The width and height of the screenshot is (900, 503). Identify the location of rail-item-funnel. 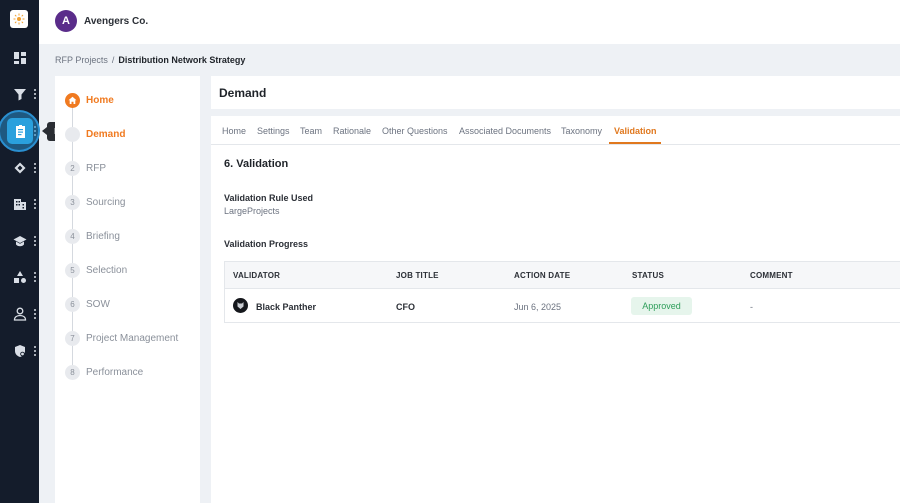
(19, 94).